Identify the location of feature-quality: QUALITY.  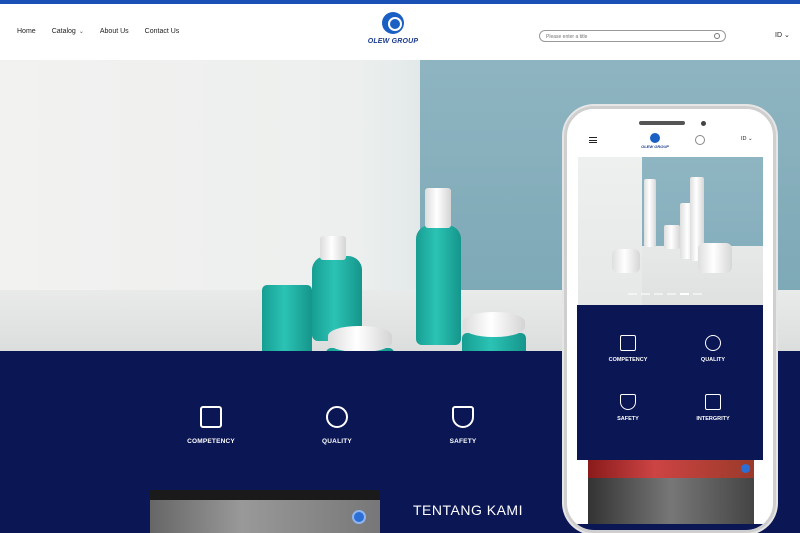
(337, 425).